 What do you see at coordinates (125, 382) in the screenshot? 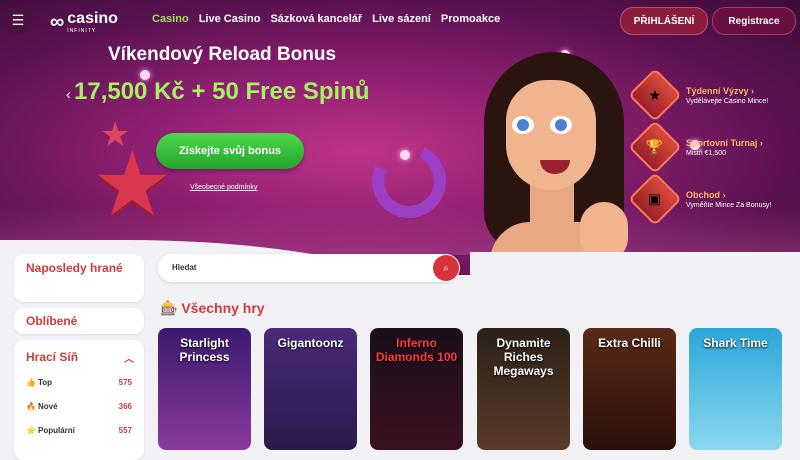
I see `sidebar-item-count: 575` at bounding box center [125, 382].